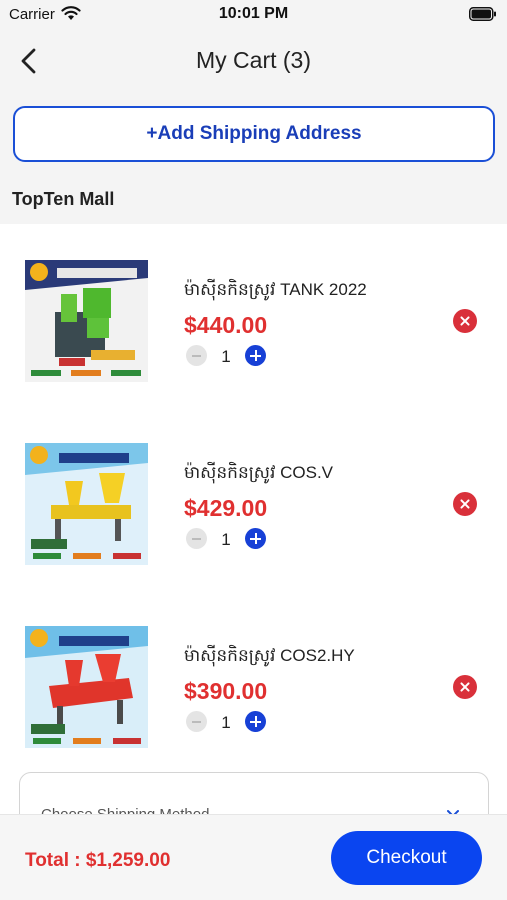 This screenshot has height=900, width=507. I want to click on product-name: ម៉ាស៊ីនកិនស្រូវ COS2.HY, so click(269, 655).